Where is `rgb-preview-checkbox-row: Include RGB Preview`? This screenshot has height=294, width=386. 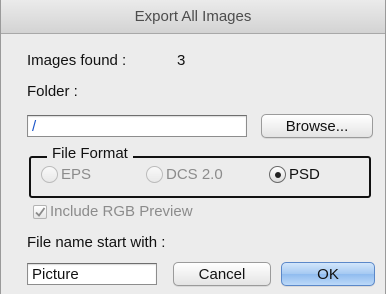 rgb-preview-checkbox-row: Include RGB Preview is located at coordinates (113, 211).